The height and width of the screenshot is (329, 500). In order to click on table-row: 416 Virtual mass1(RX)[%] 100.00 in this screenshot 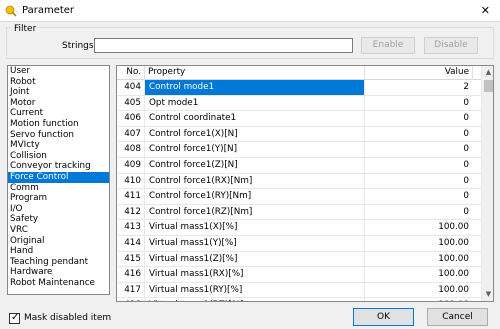, I will do `click(299, 275)`.